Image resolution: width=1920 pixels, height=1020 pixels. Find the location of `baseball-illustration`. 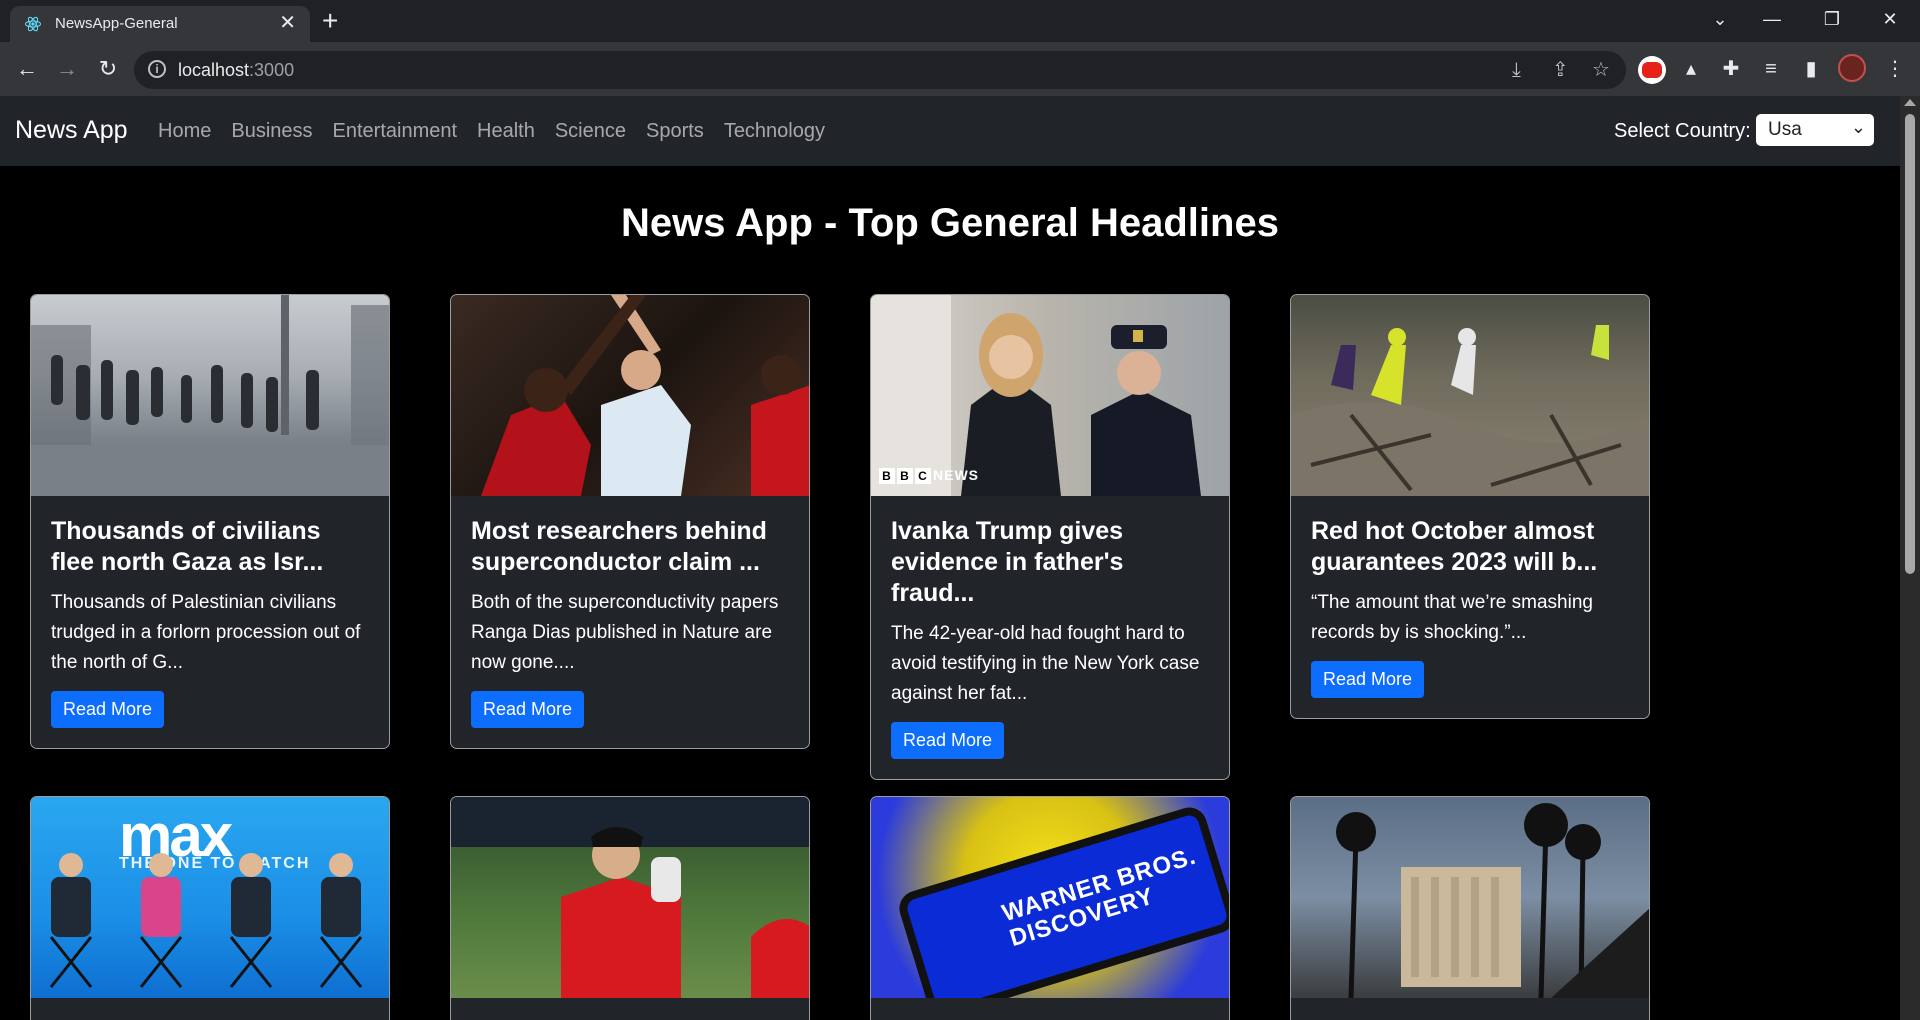

baseball-illustration is located at coordinates (630, 897).